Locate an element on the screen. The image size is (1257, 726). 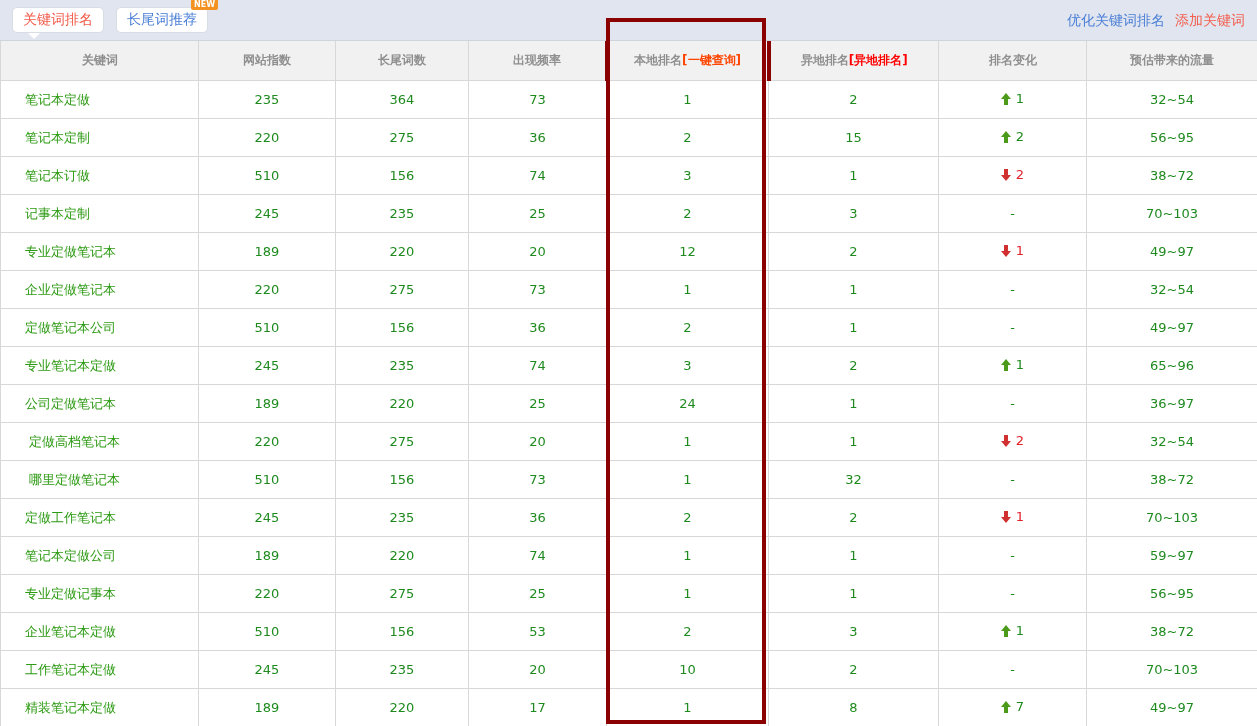
keyword-cell: 专业定做记事本 is located at coordinates (99, 593).